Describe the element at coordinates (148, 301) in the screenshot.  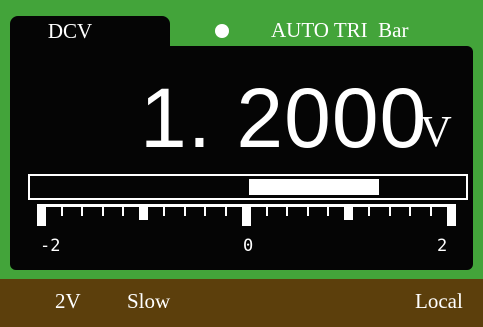
I see `speed-softkey: Slow` at that location.